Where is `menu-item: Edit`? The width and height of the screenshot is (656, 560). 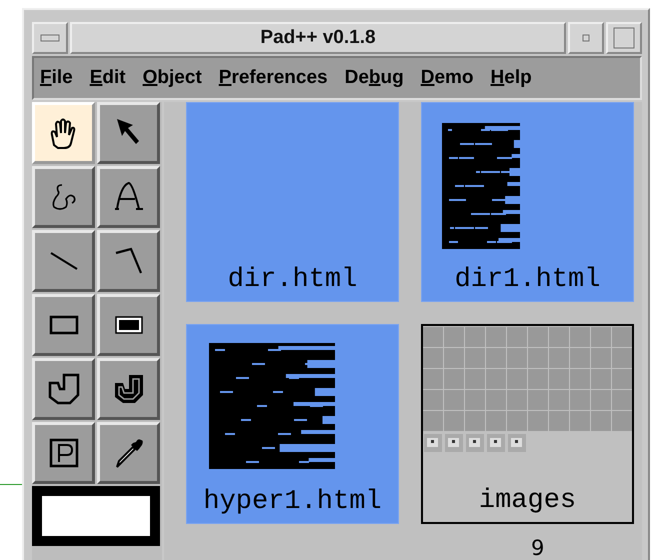 menu-item: Edit is located at coordinates (108, 78).